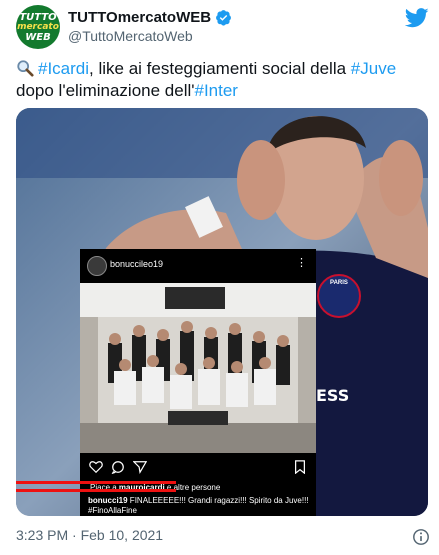 Image resolution: width=439 pixels, height=555 pixels. I want to click on tweet-text-segment: dopo l'eliminazione dell', so click(105, 90).